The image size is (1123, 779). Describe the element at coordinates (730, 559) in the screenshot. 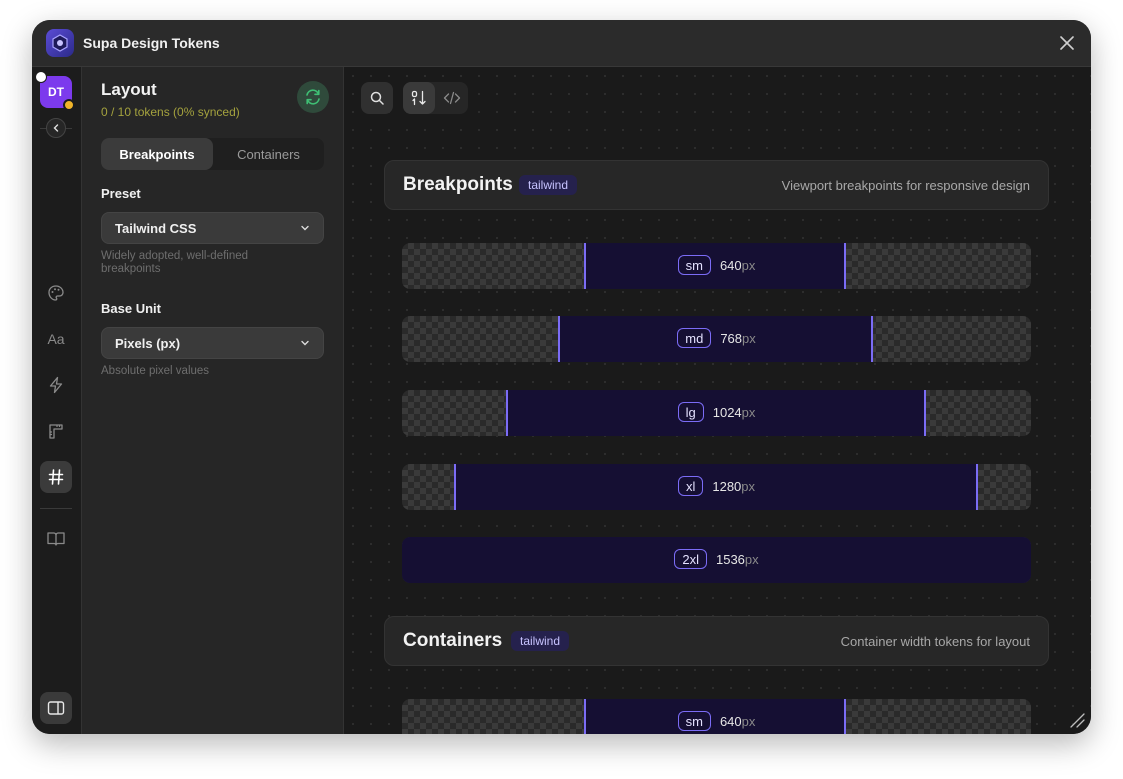

I see `breakpoint-value: 1536` at that location.